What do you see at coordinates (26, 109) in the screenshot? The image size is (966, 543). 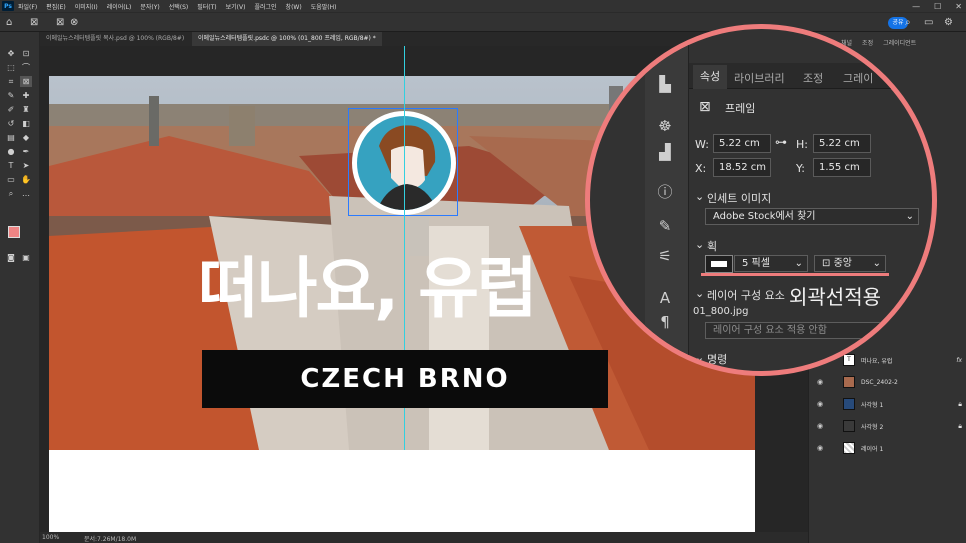 I see `stamp-tool-icon: ♜` at bounding box center [26, 109].